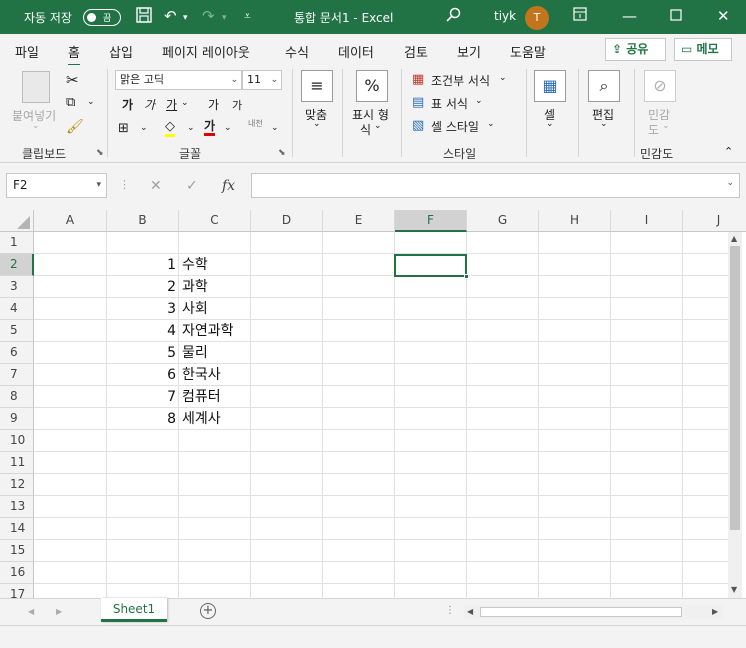  Describe the element at coordinates (581, 612) in the screenshot. I see `horizontal-scroll-thumb` at that location.